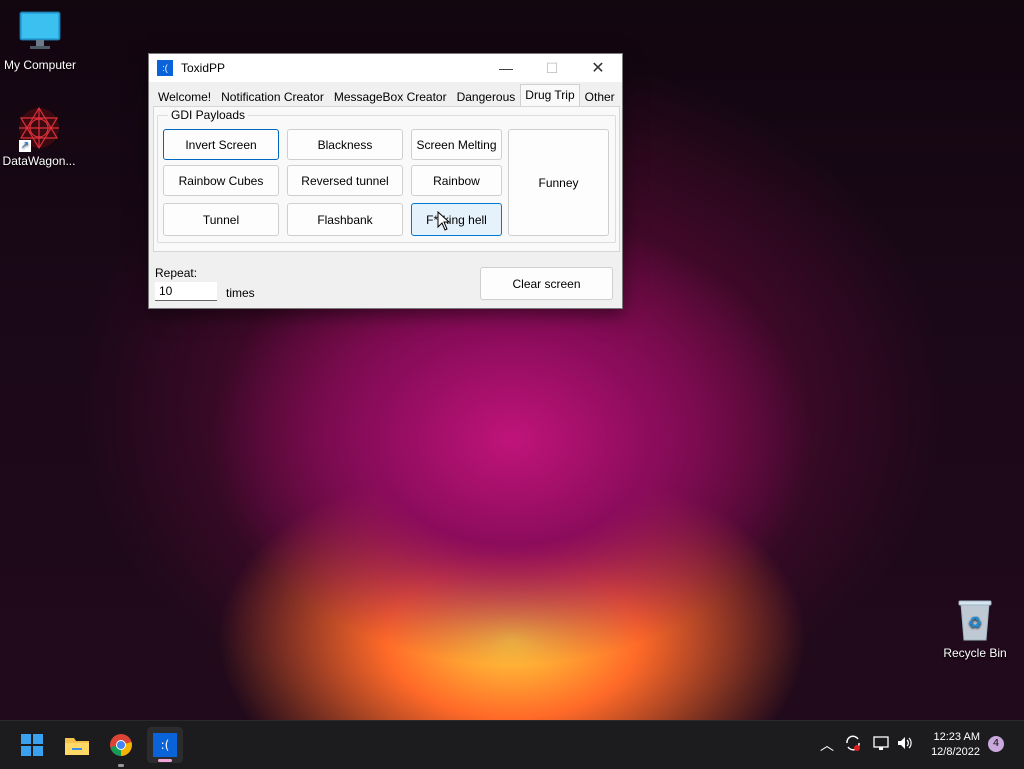  I want to click on screen-melting-button: Screen Melting, so click(456, 144).